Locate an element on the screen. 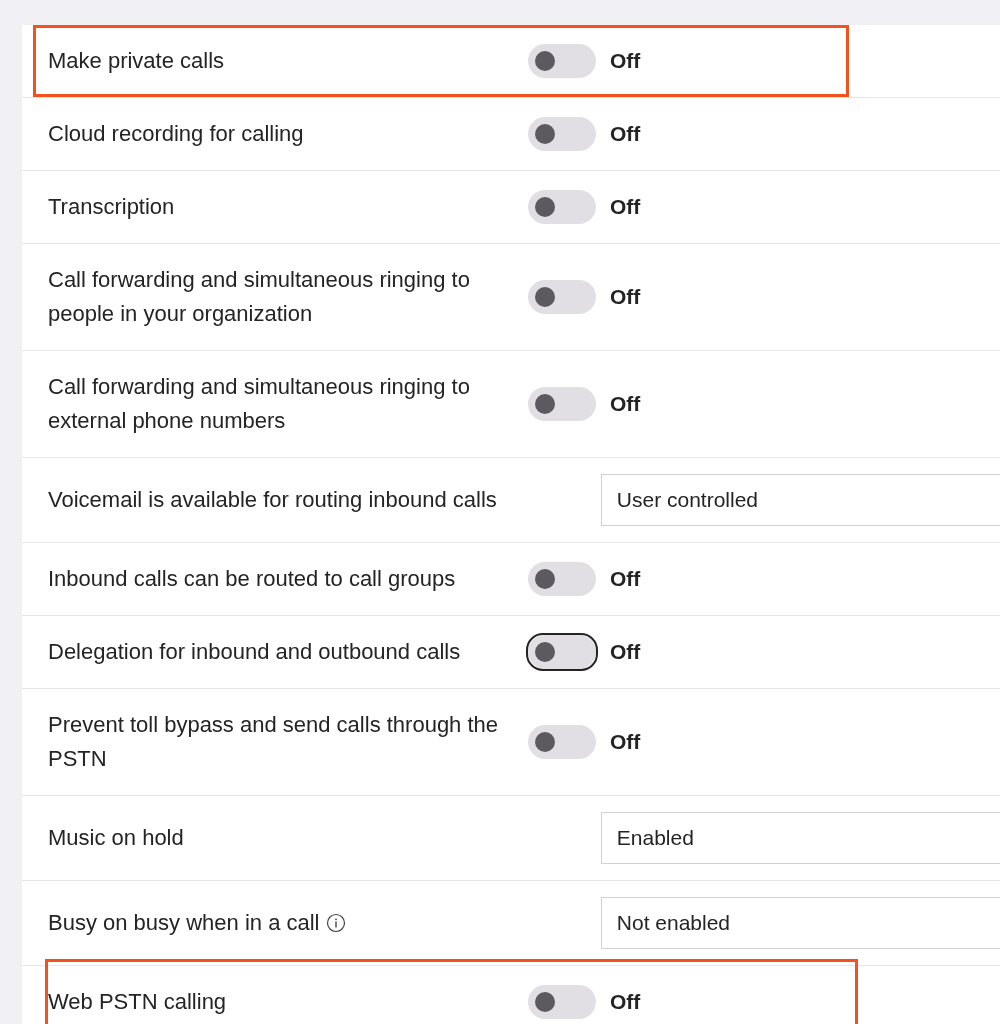 Image resolution: width=1000 pixels, height=1024 pixels. dropdown: Enabled is located at coordinates (800, 838).